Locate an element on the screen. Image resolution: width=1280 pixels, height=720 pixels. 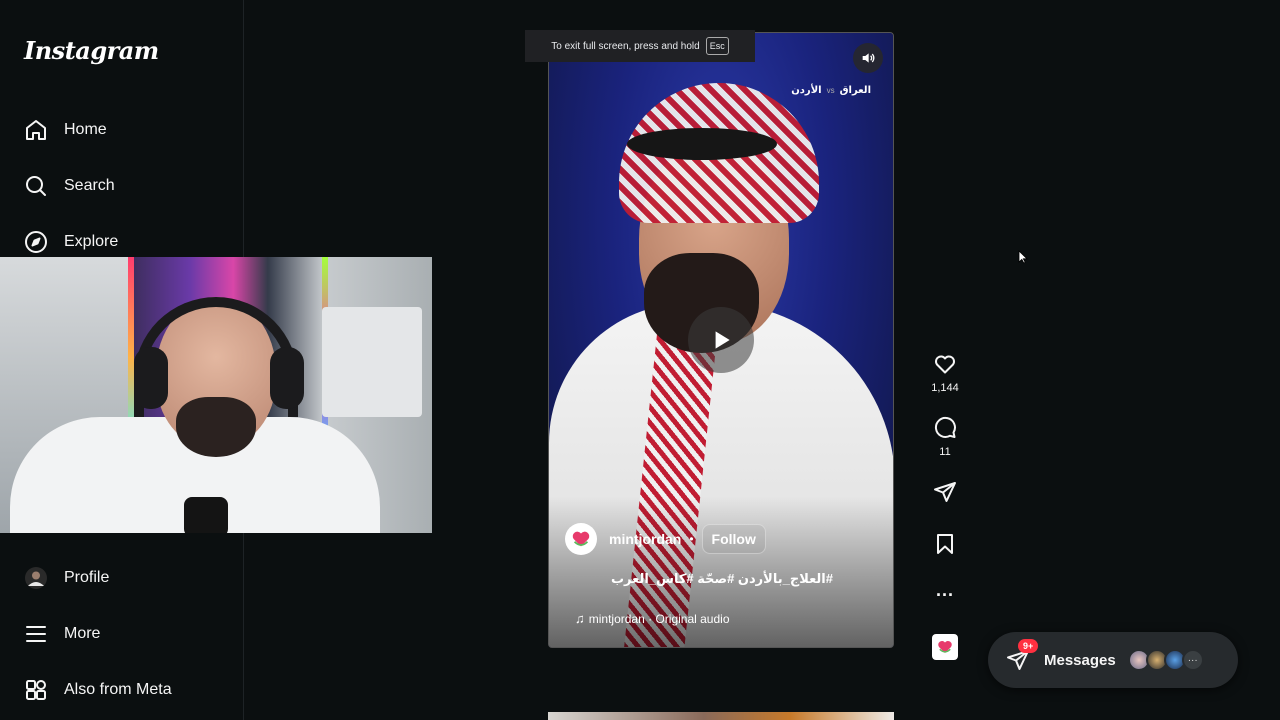
sidebar-item-label: Explore is located at coordinates (91, 241).